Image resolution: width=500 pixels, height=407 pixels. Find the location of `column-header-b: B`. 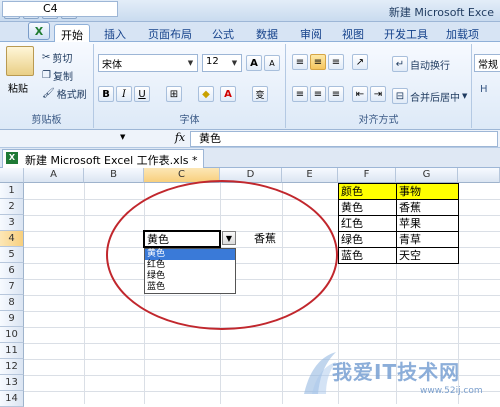

column-header-b: B is located at coordinates (114, 175).